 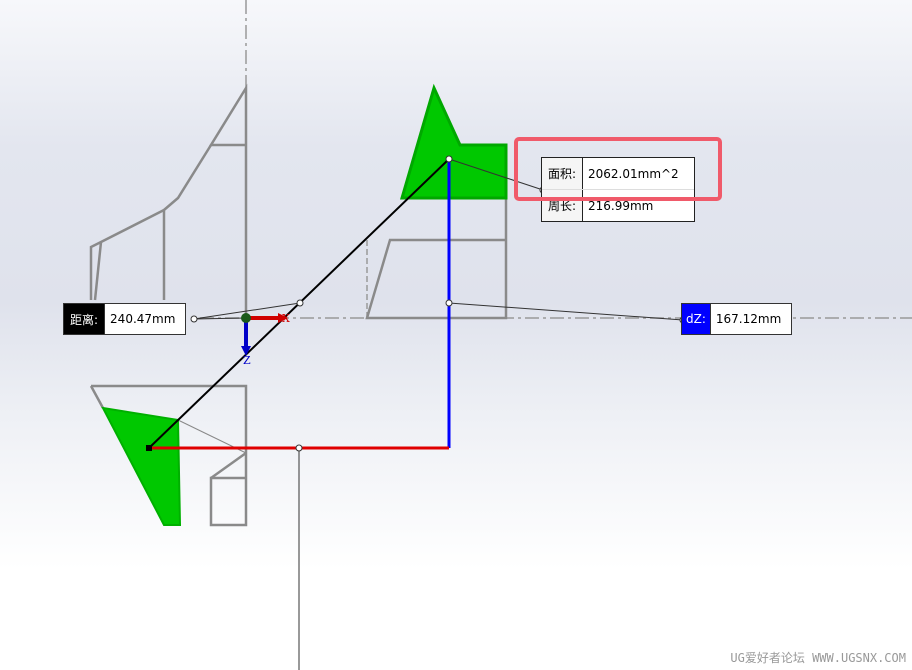 What do you see at coordinates (286, 318) in the screenshot?
I see `x-axis-label: X` at bounding box center [286, 318].